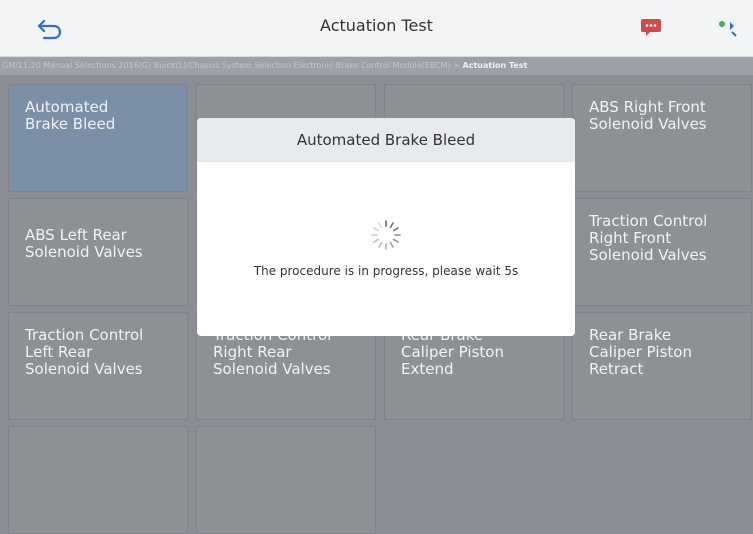  Describe the element at coordinates (662, 366) in the screenshot. I see `tile-rear-caliper-retract: Rear Brake Caliper Piston Retract` at that location.